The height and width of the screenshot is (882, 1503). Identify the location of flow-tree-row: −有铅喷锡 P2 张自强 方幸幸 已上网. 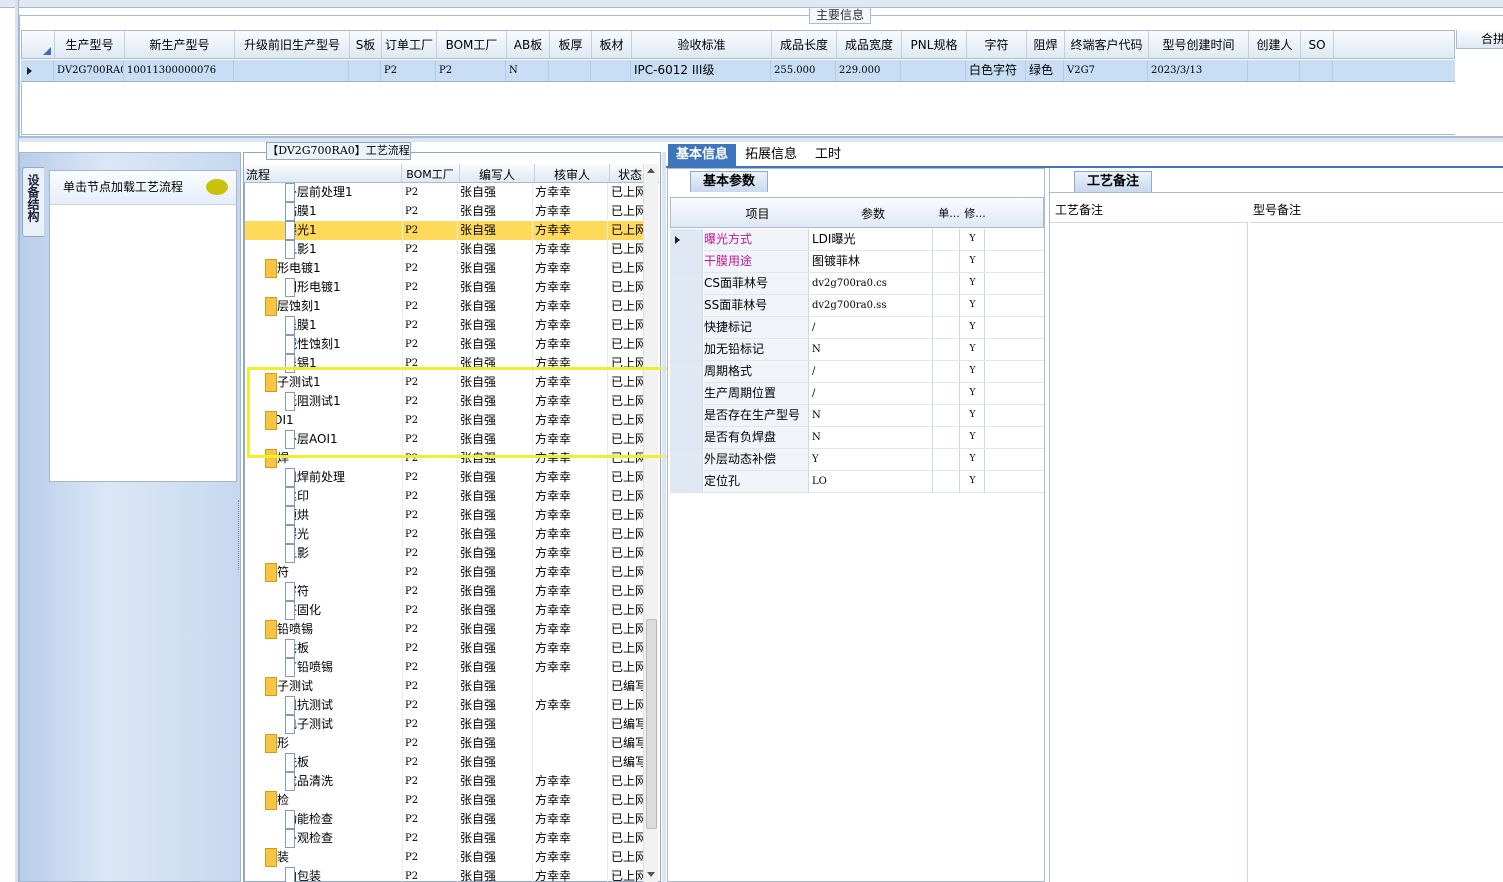
(446, 629).